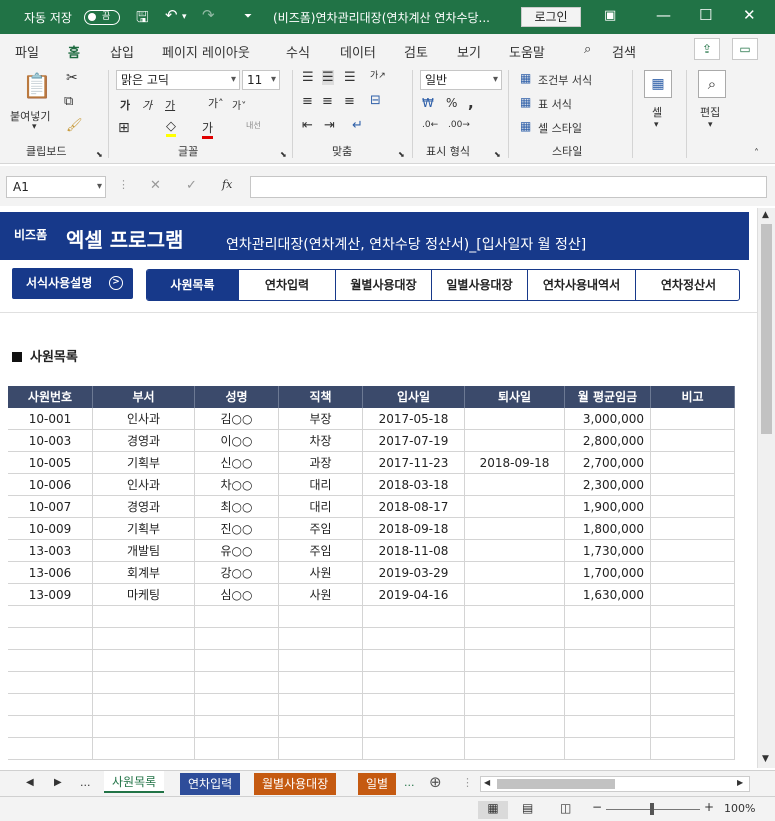 This screenshot has height=821, width=775. I want to click on autosave-toggle: 끔, so click(102, 17).